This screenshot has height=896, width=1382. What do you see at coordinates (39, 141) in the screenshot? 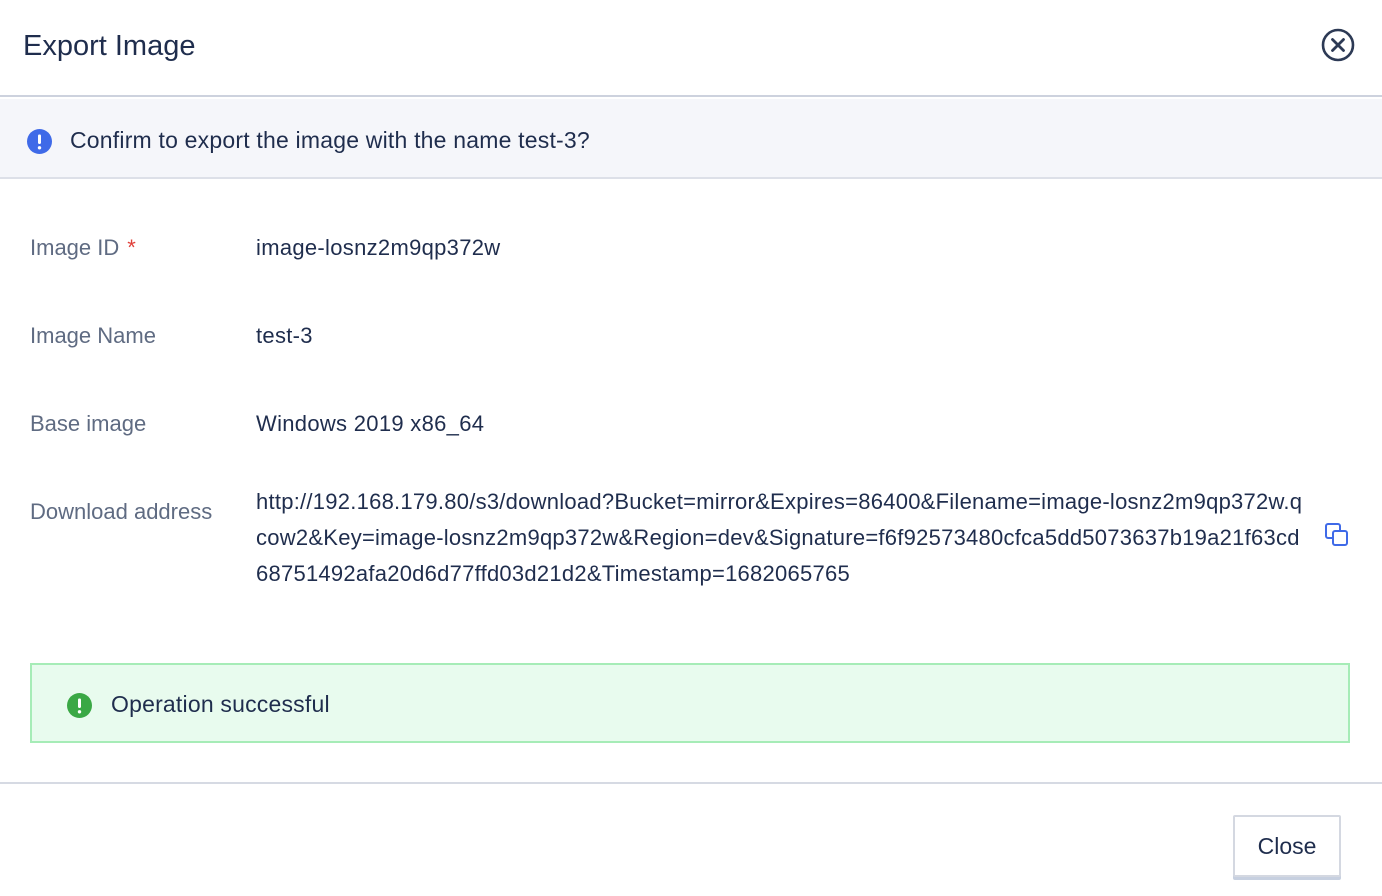
I see `info-icon` at bounding box center [39, 141].